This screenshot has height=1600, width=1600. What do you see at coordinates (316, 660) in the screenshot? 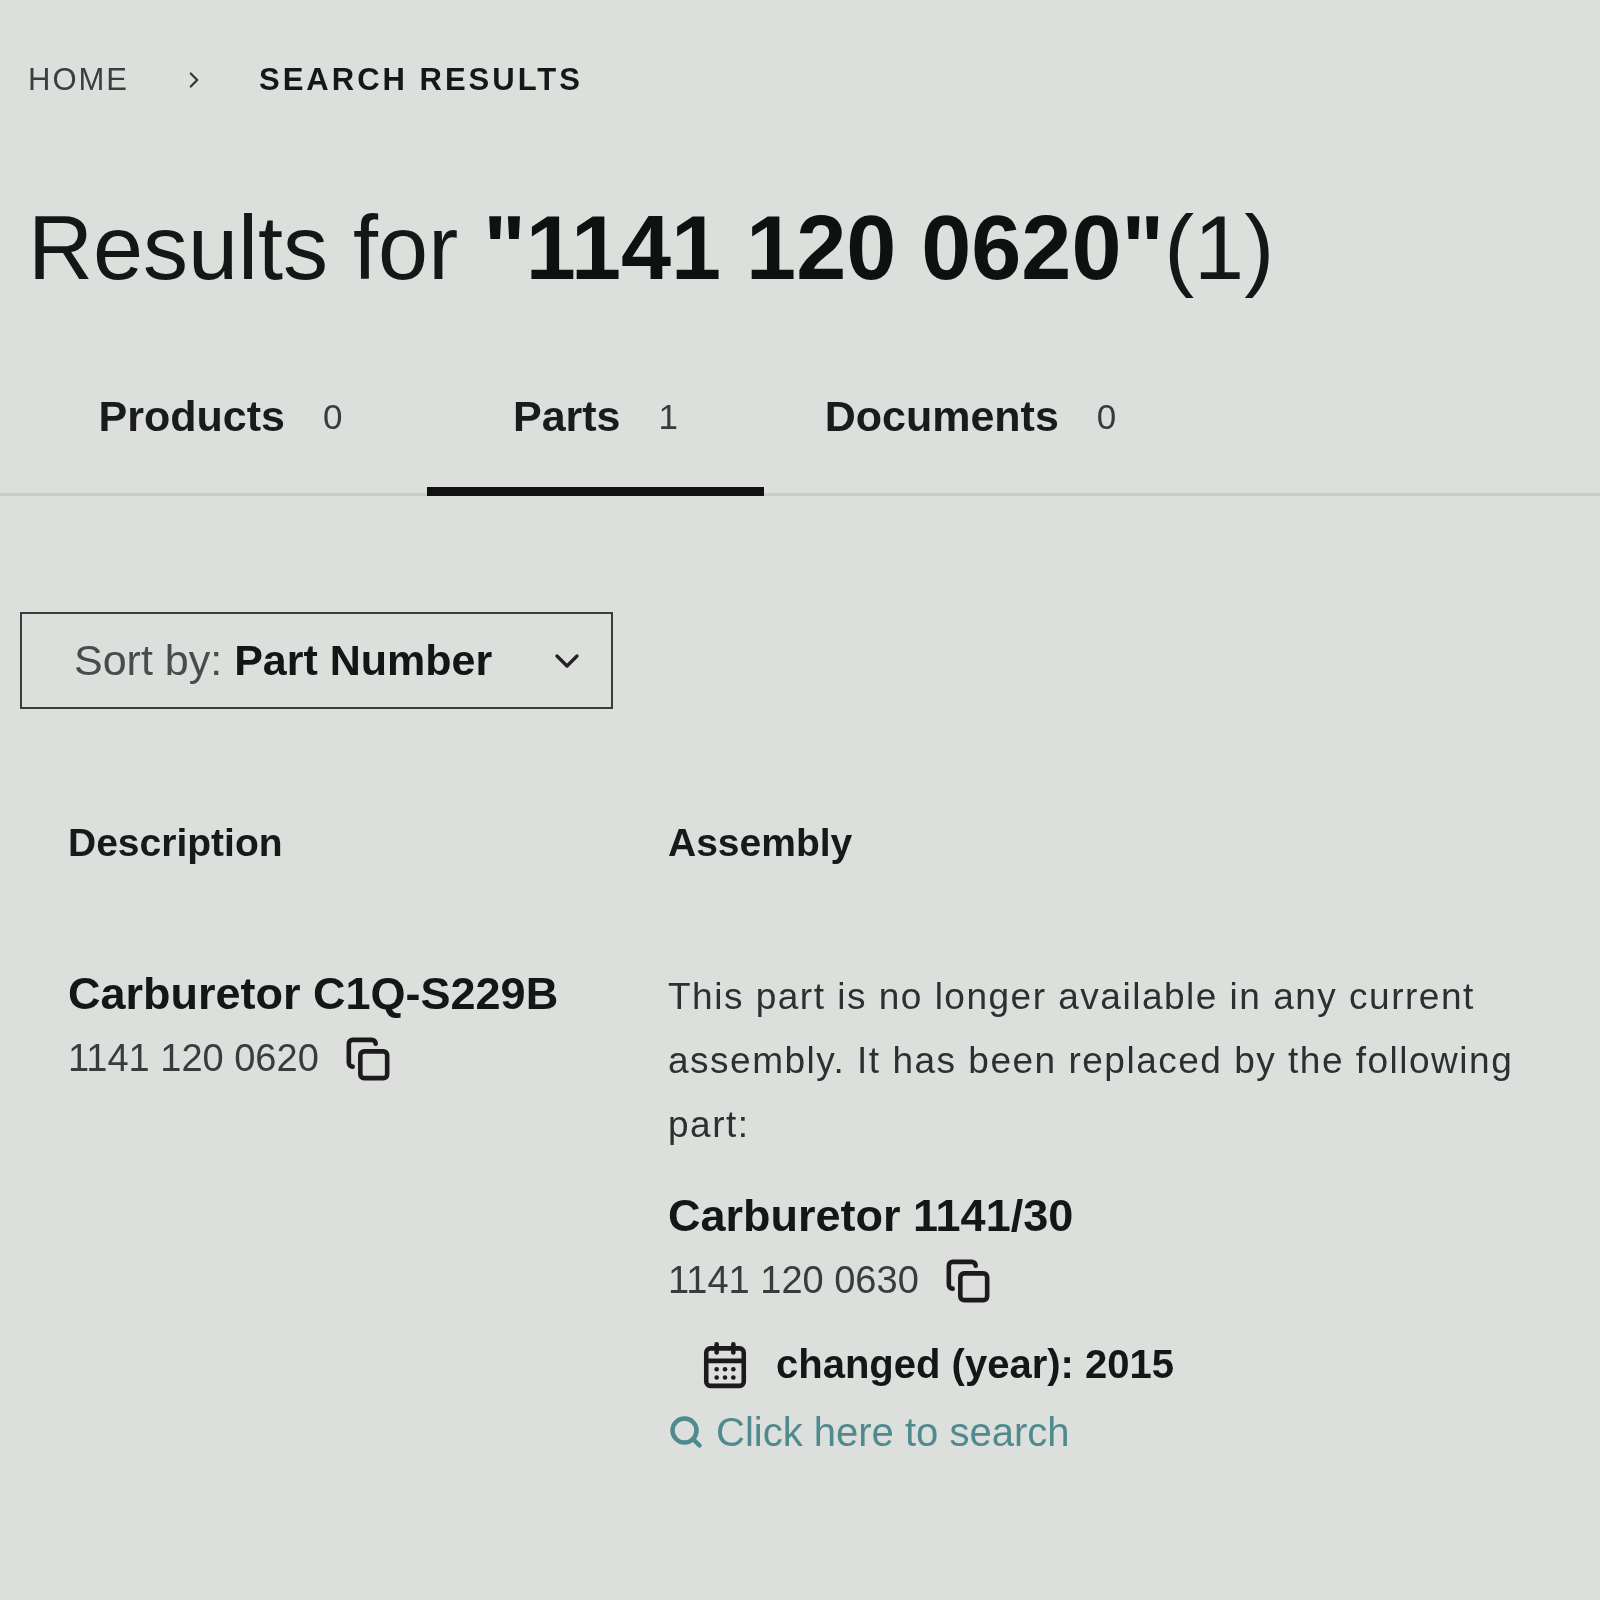
I see `sort-dropdown: Sort by: Part Number` at bounding box center [316, 660].